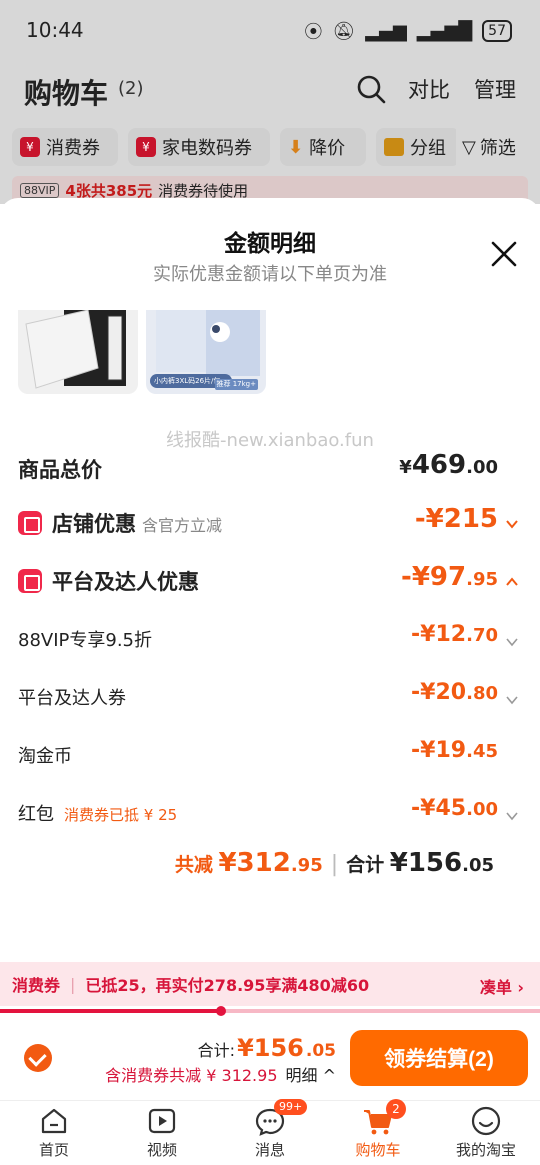 The width and height of the screenshot is (540, 1165). Describe the element at coordinates (236, 384) in the screenshot. I see `thumbnail-tag: 推荐 17kg+` at that location.